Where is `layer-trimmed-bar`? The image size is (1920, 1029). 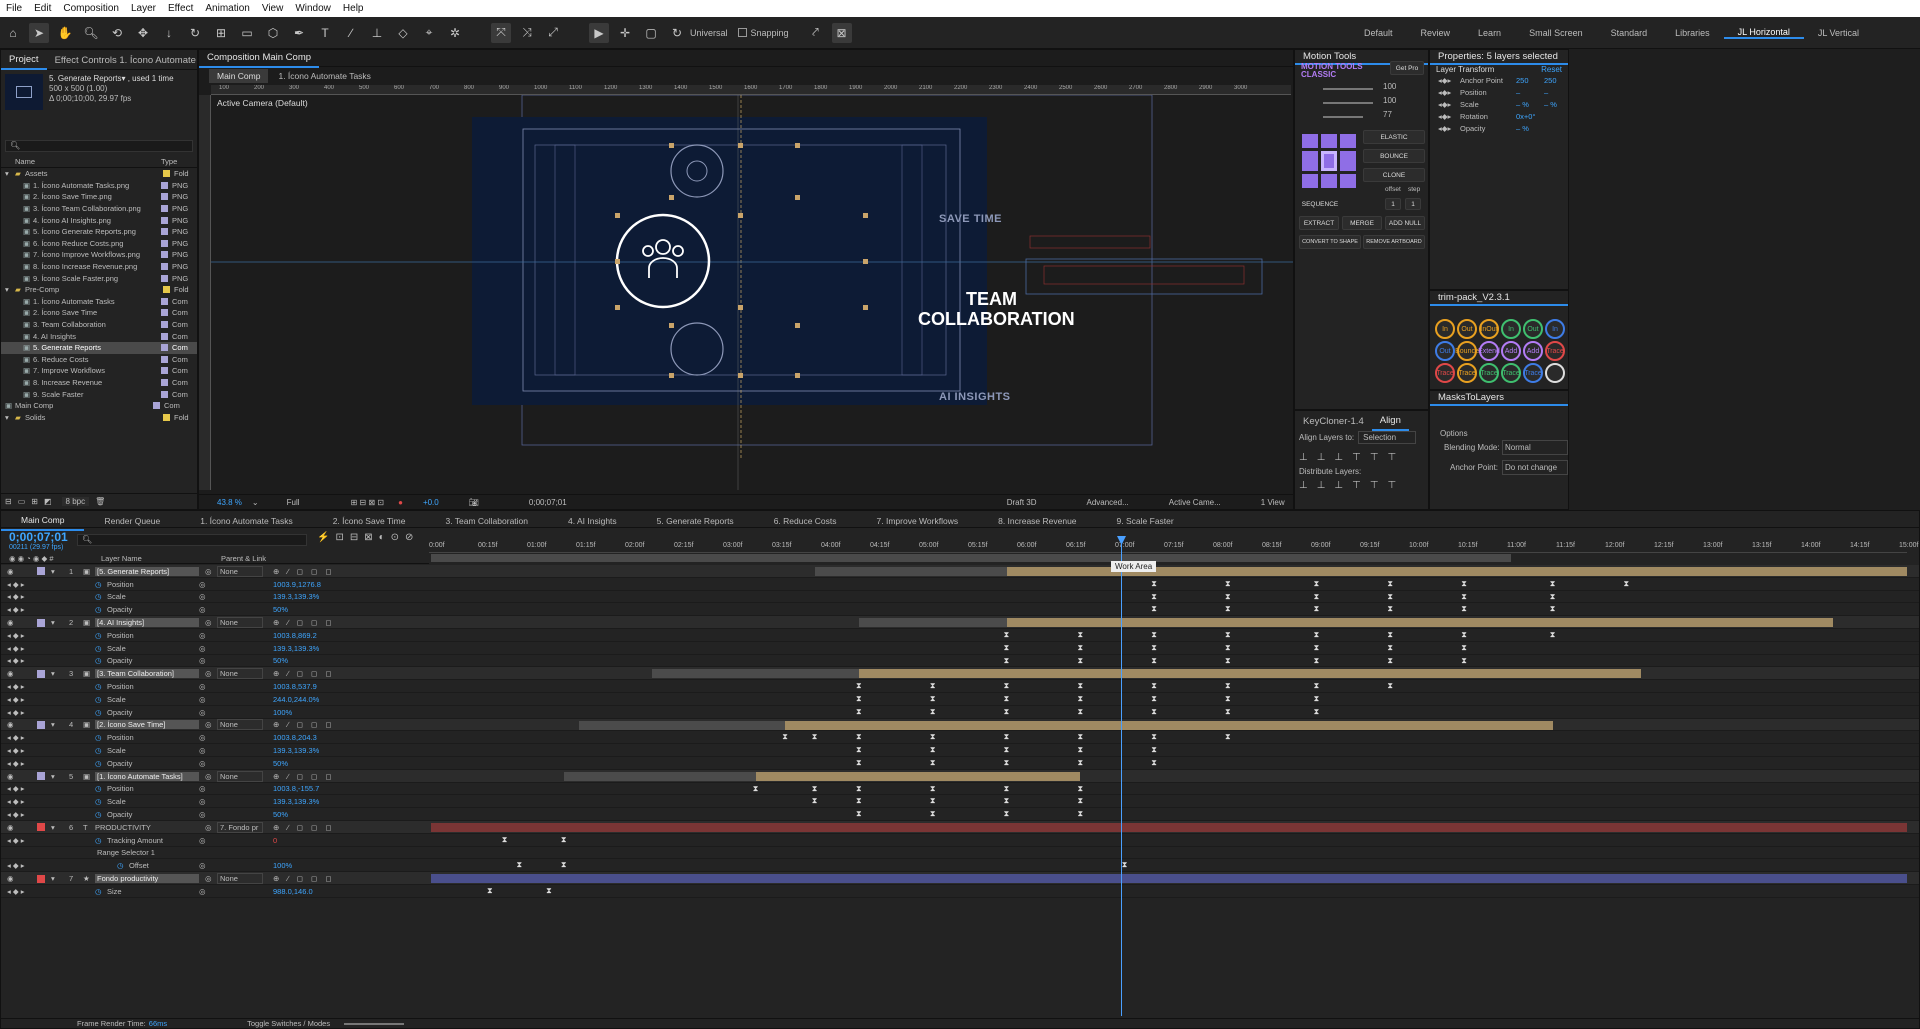
layer-trimmed-bar is located at coordinates (756, 674).